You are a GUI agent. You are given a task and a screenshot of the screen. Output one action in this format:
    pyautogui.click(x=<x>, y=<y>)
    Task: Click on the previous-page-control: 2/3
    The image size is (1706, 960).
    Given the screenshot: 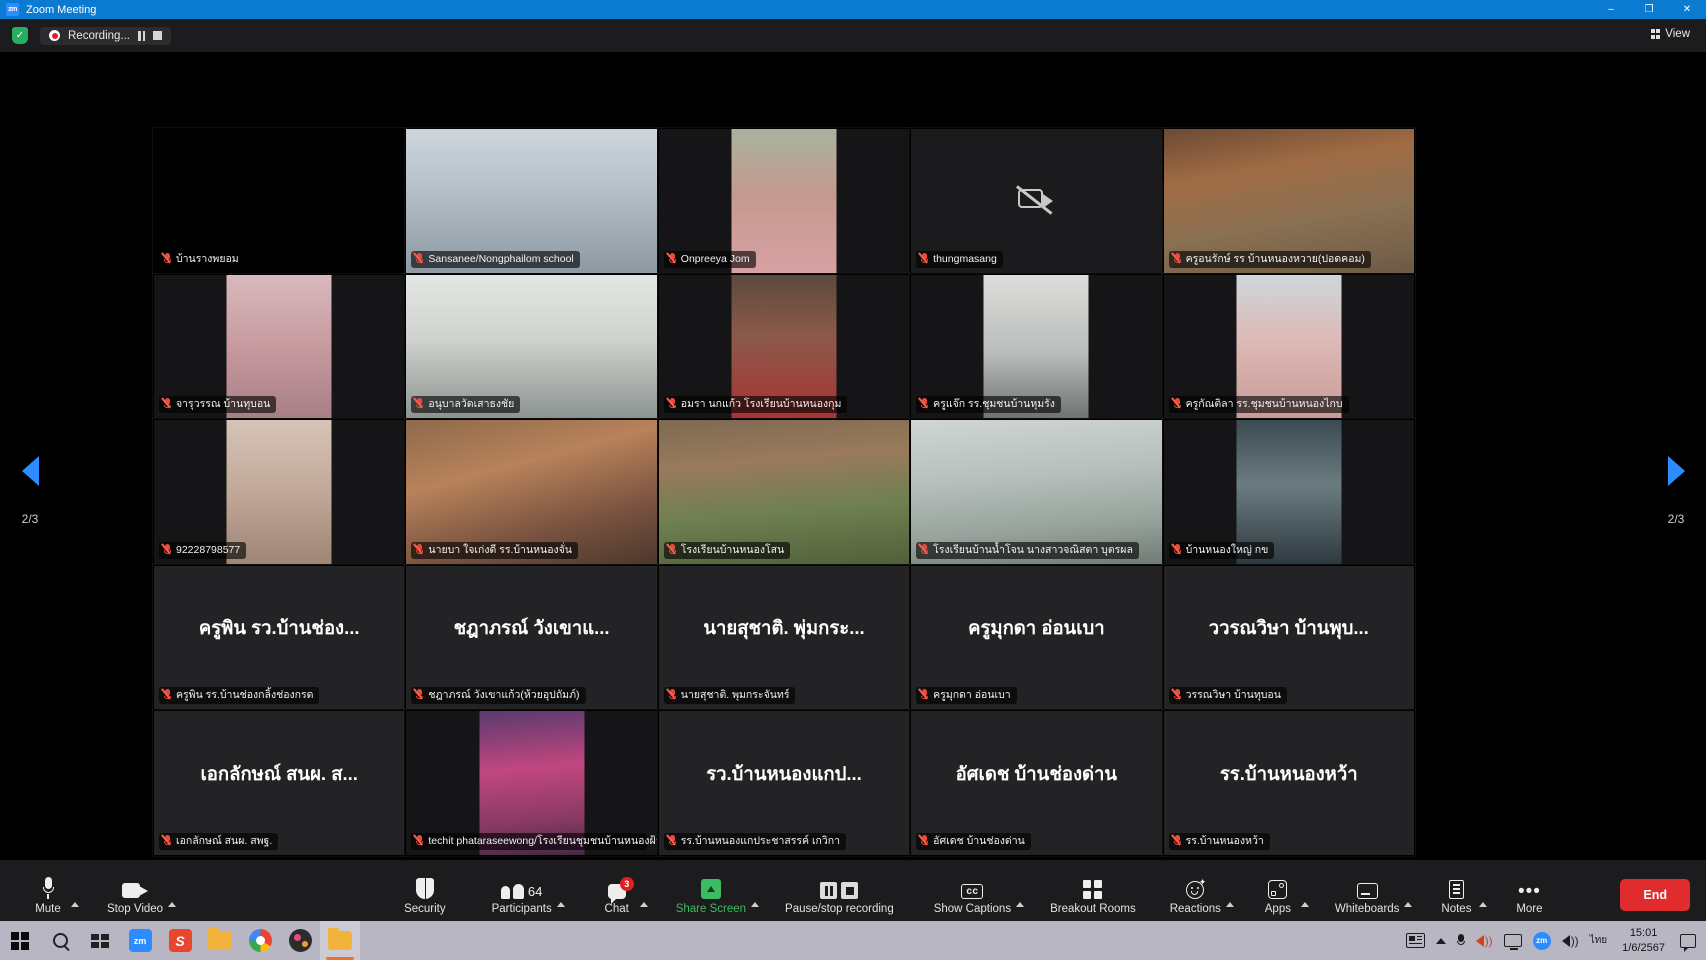 What is the action you would take?
    pyautogui.click(x=30, y=491)
    